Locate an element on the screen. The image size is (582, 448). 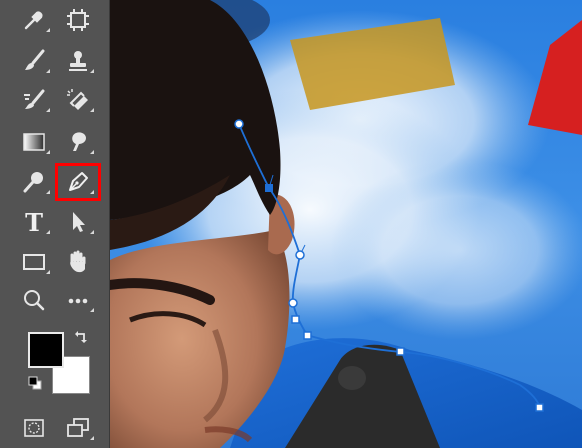
more-tools is located at coordinates (78, 300).